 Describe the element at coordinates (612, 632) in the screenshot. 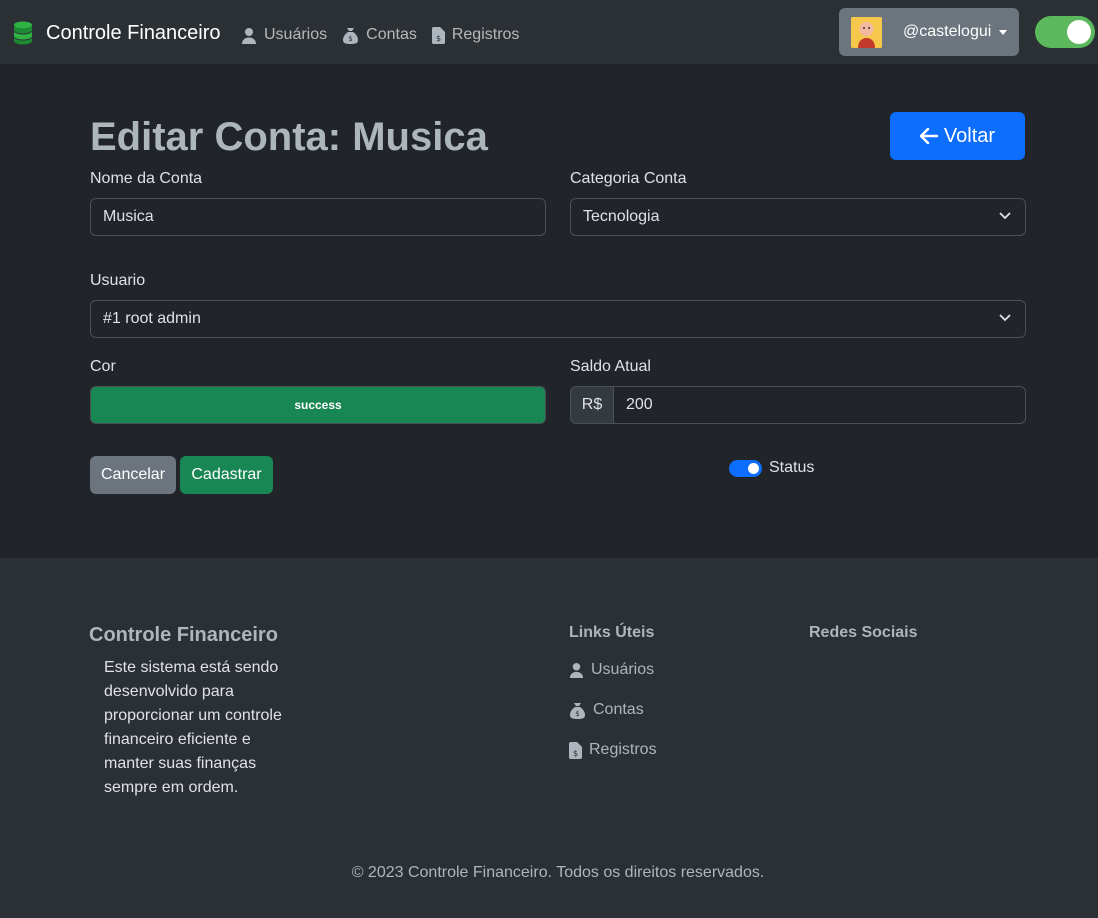

I see `footer-links-title: Links Úteis` at that location.